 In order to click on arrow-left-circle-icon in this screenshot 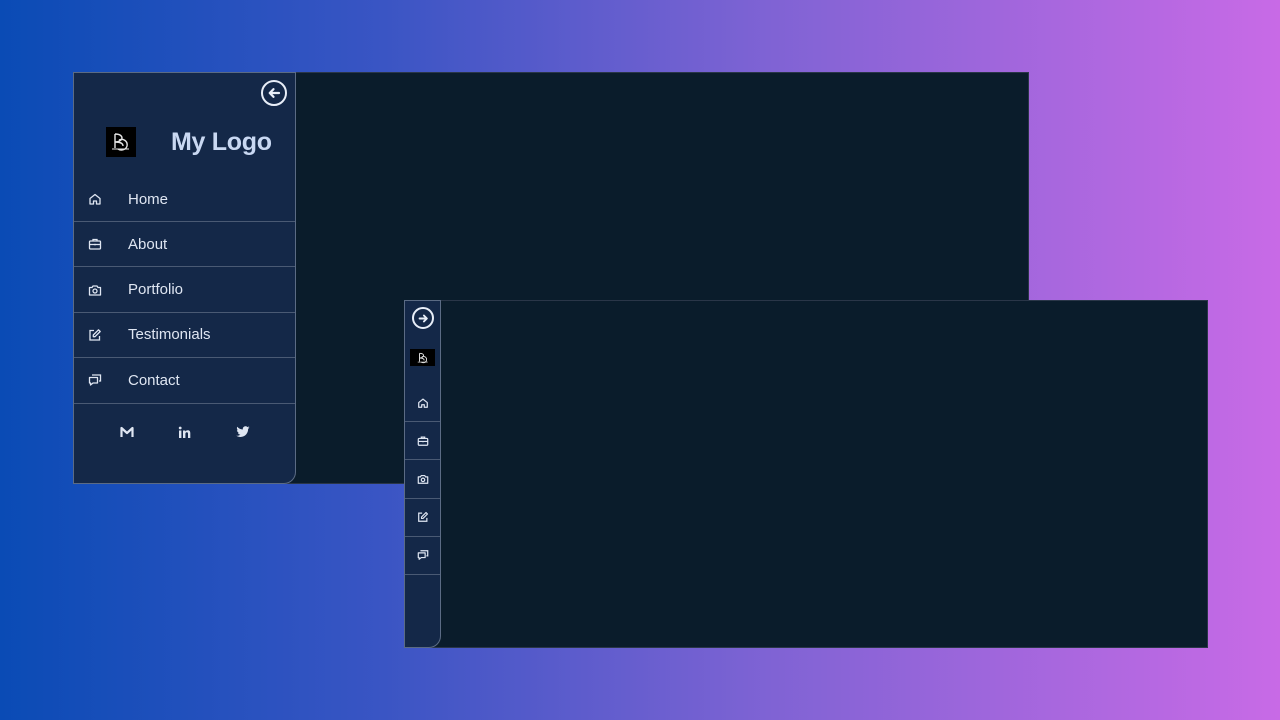, I will do `click(274, 93)`.